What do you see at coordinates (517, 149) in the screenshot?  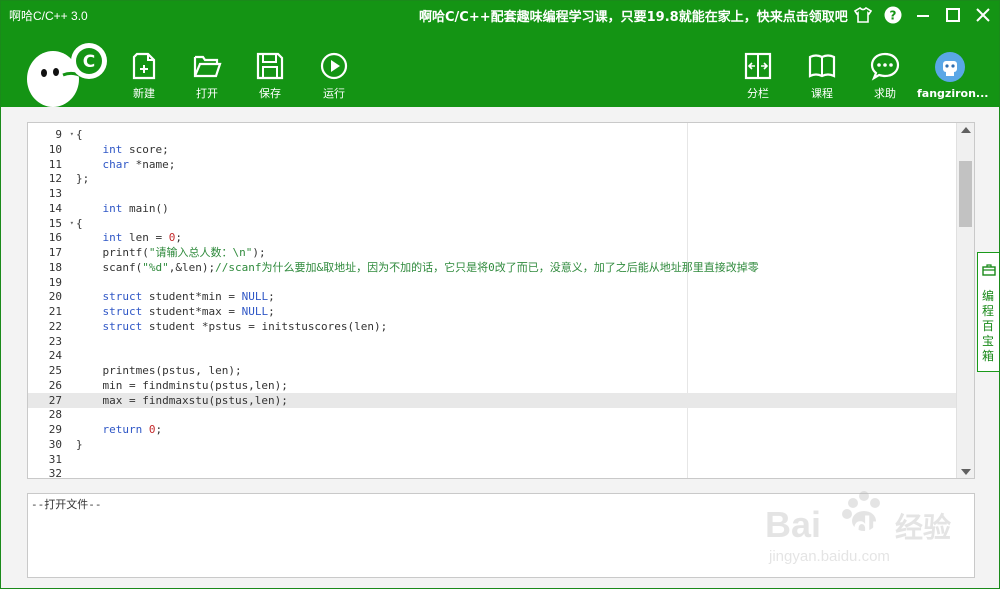 I see `code-line: int score;` at bounding box center [517, 149].